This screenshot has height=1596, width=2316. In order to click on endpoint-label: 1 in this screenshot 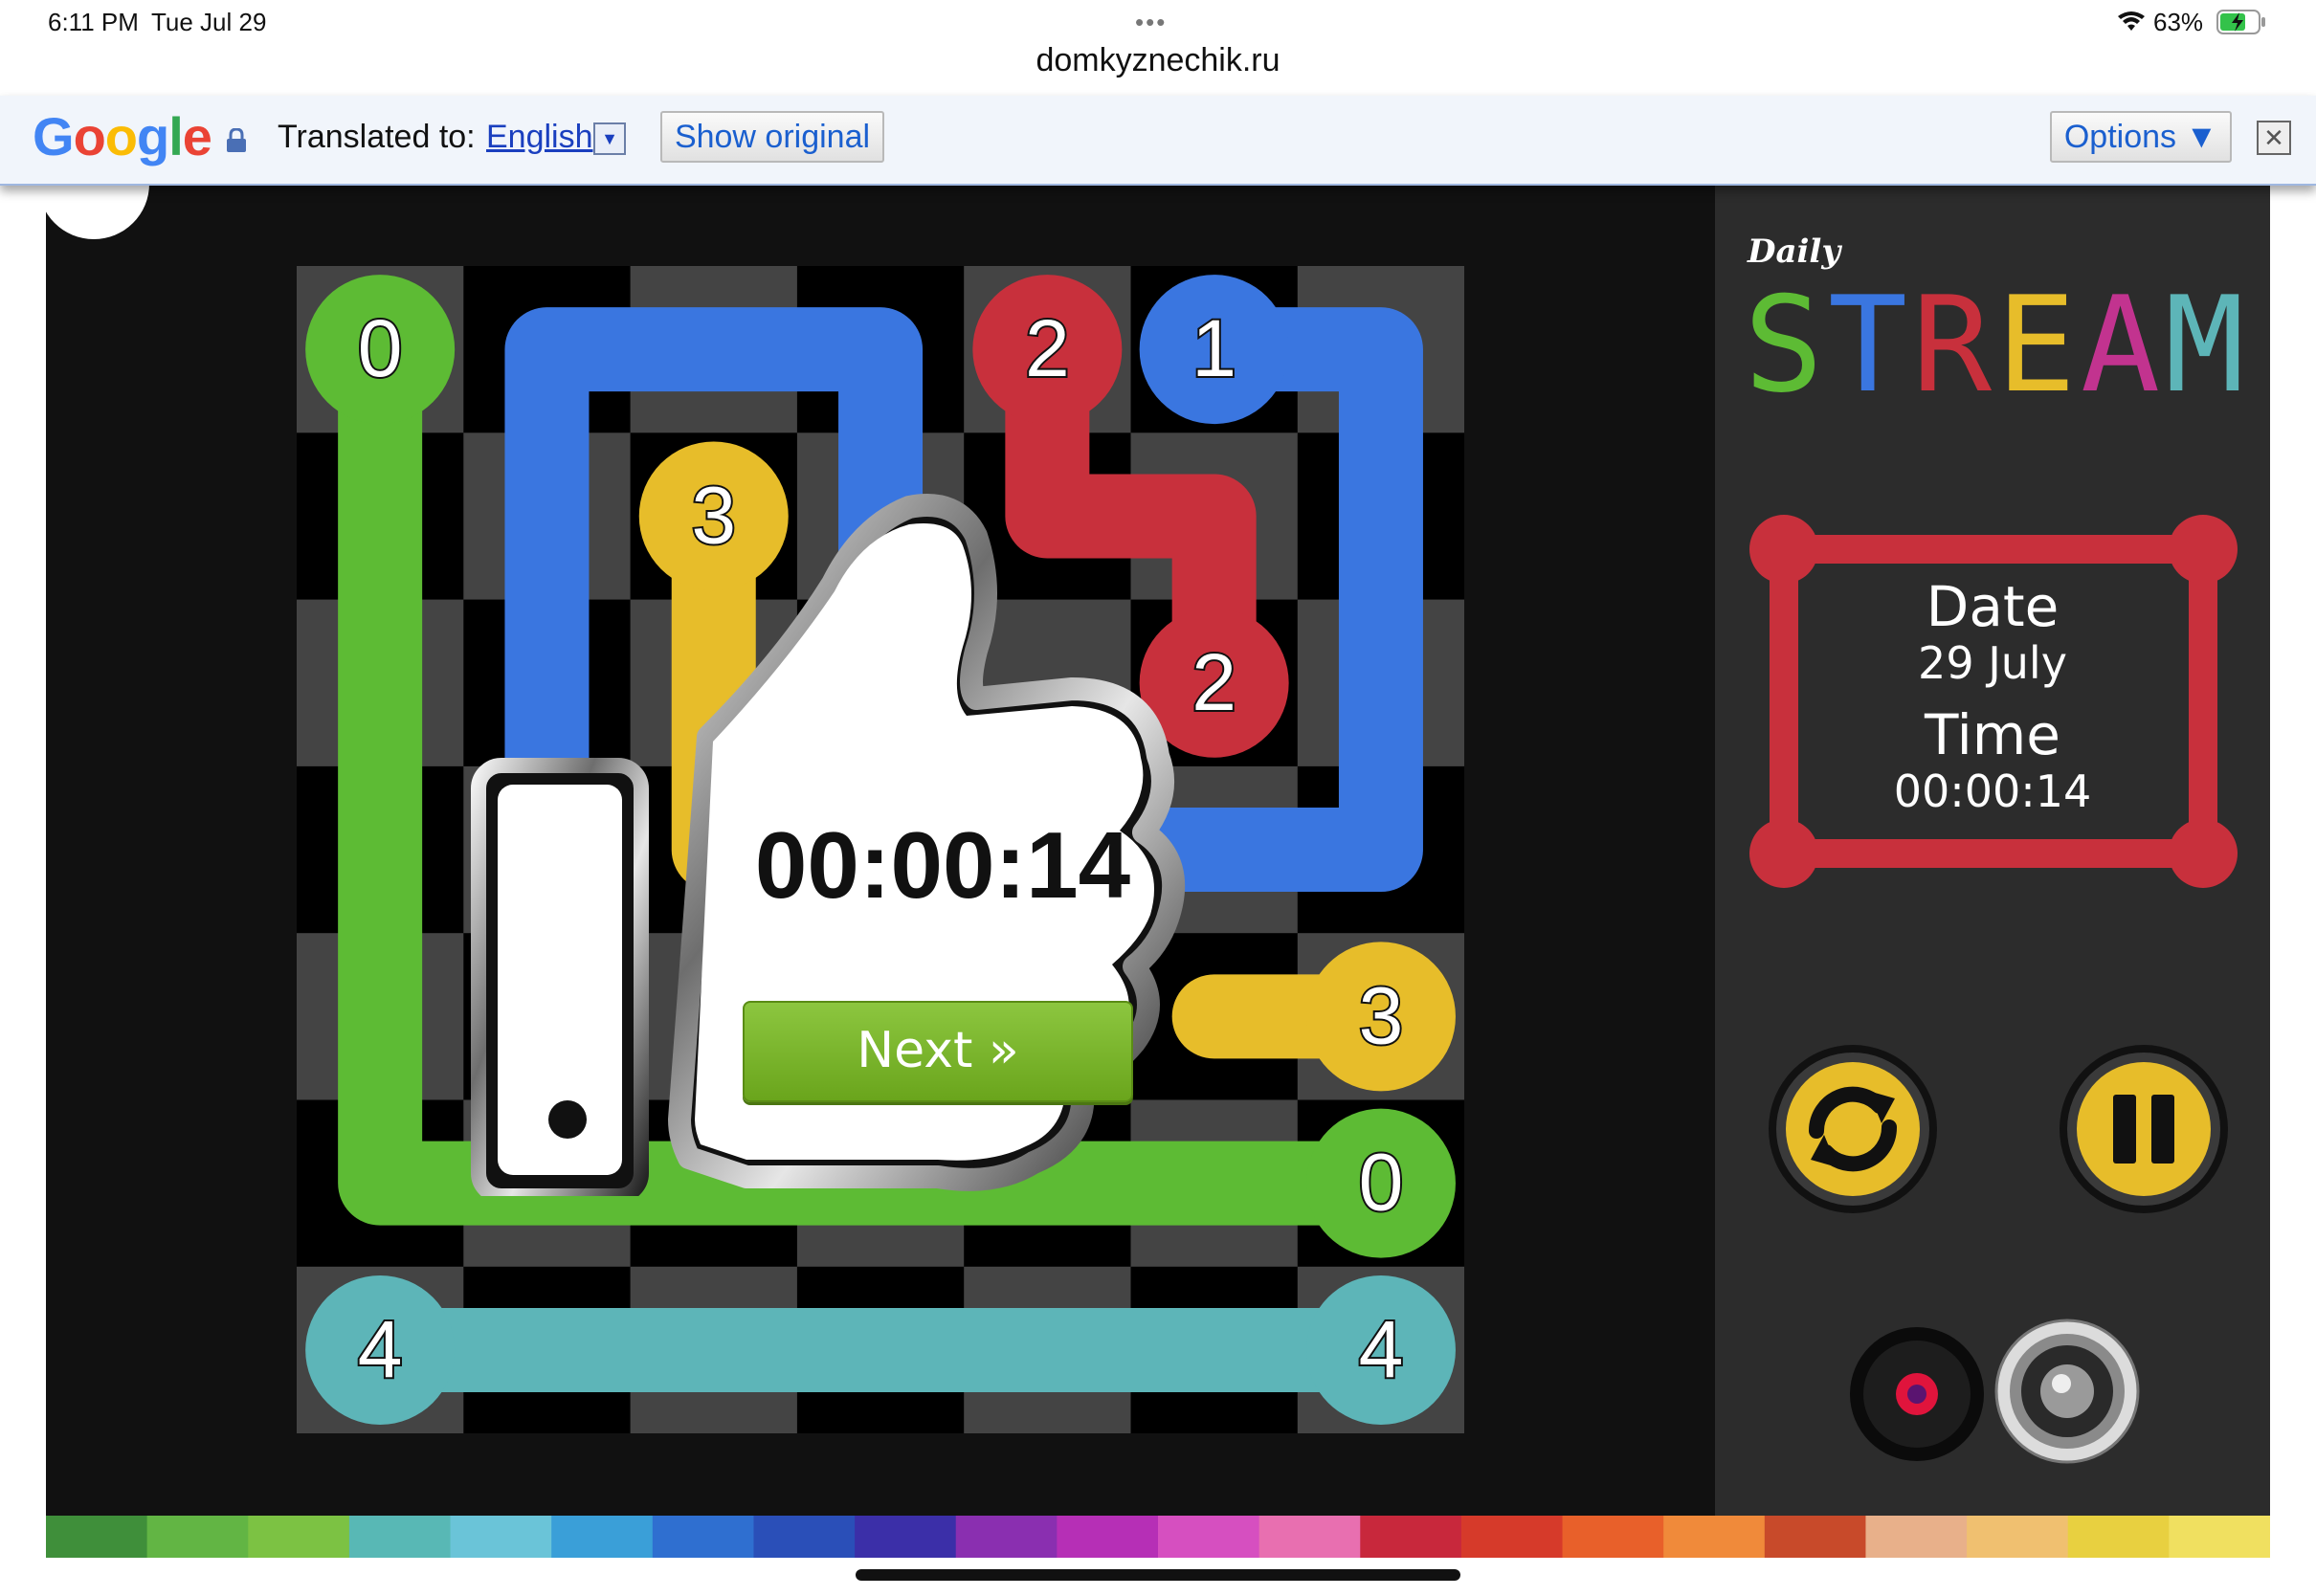, I will do `click(1213, 348)`.